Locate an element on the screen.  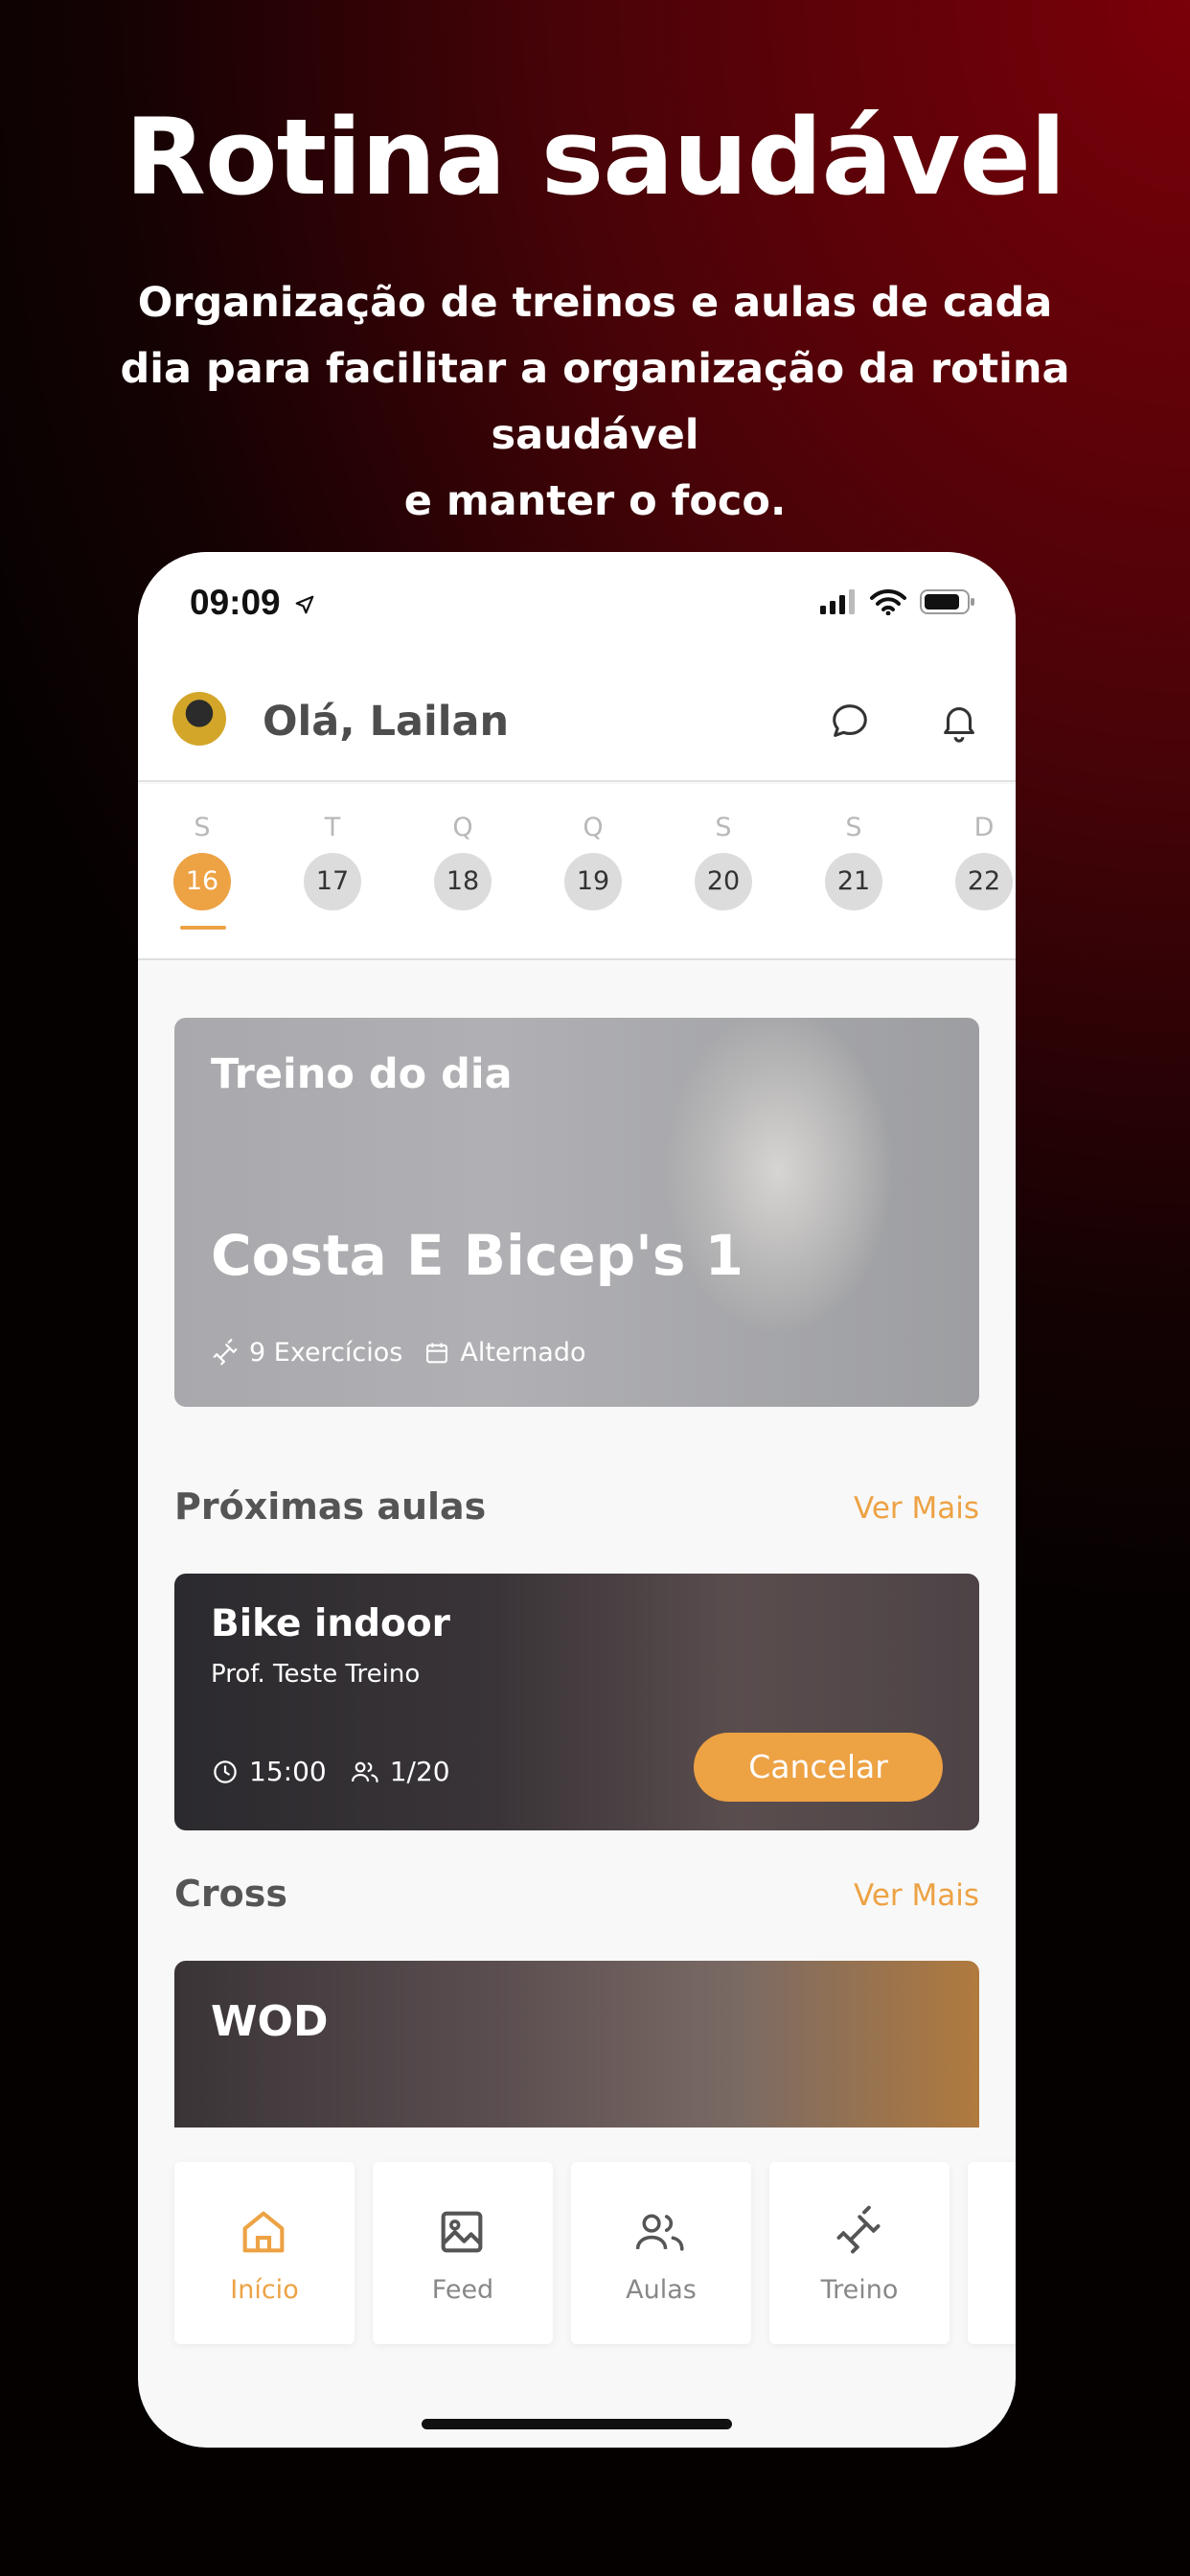
tab-inicio: Início is located at coordinates (264, 2253).